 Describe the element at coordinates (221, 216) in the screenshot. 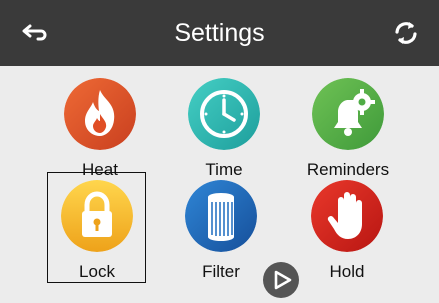

I see `filter-cartridge-icon` at that location.